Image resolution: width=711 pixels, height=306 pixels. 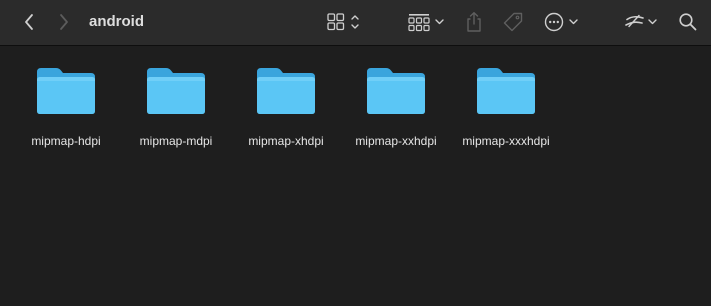 I want to click on search-button, so click(x=688, y=22).